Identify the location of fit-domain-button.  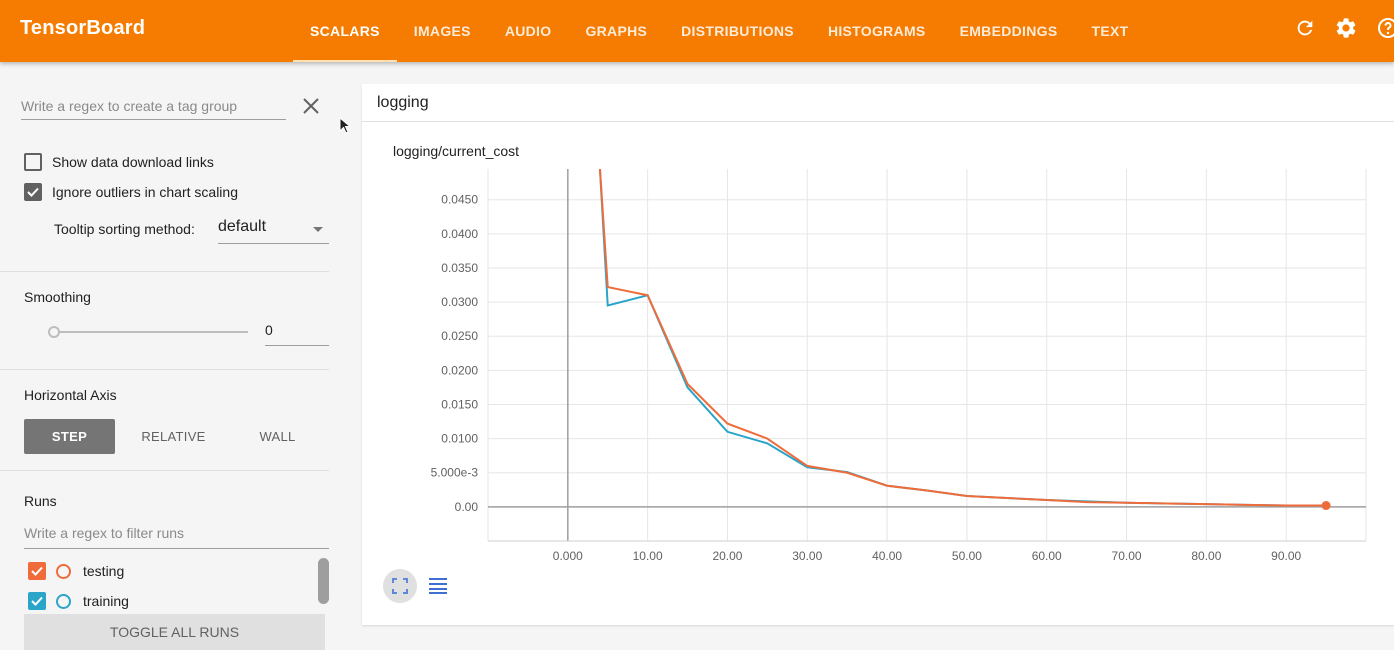
(400, 586).